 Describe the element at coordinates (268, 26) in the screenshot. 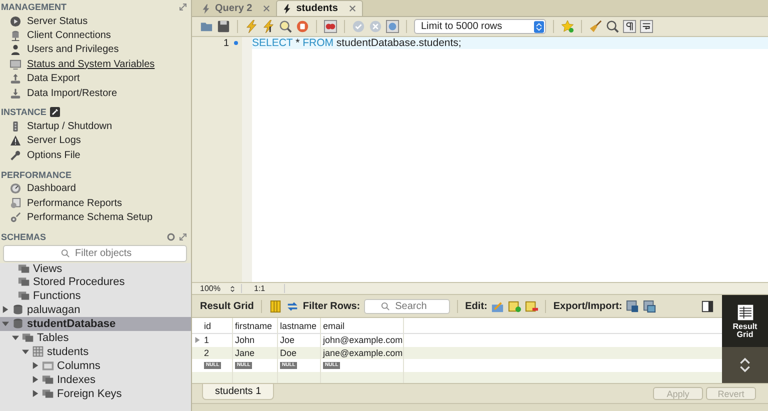

I see `lightning-cursor-icon` at that location.